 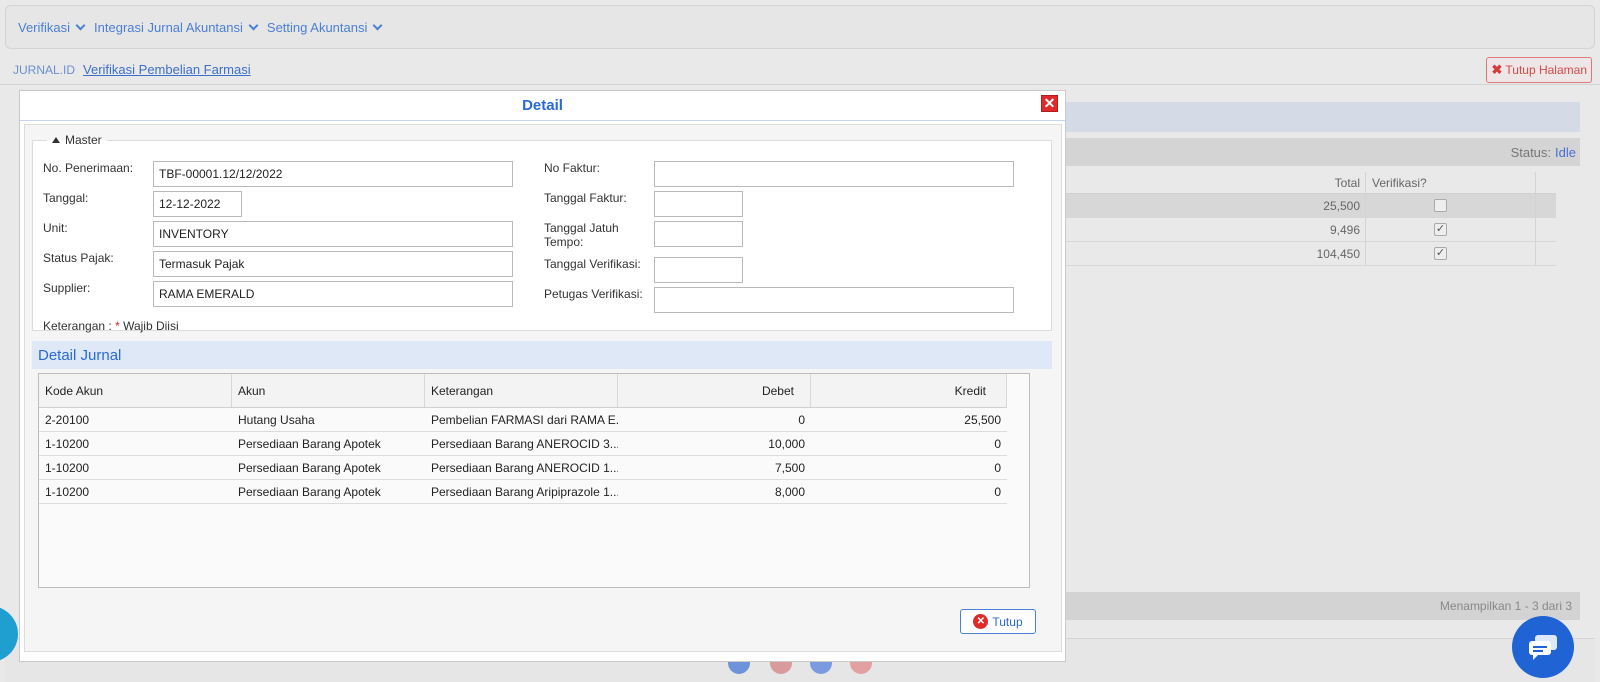 I want to click on field-no-penerimaan: No. Penerimaan: TBF-00001.12/12/2022, so click(x=278, y=174).